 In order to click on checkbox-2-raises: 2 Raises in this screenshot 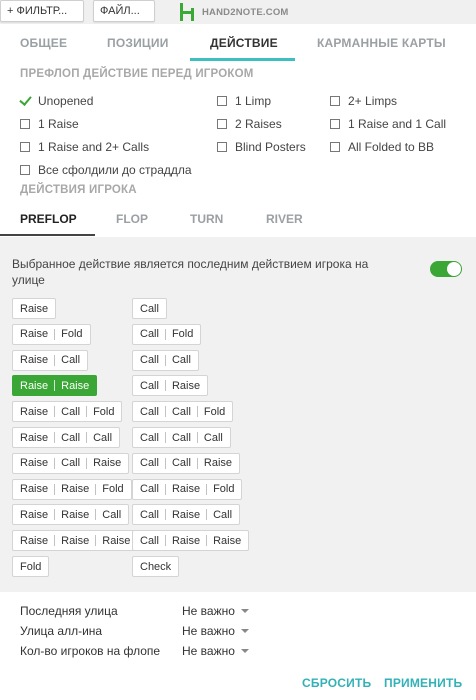, I will do `click(249, 124)`.